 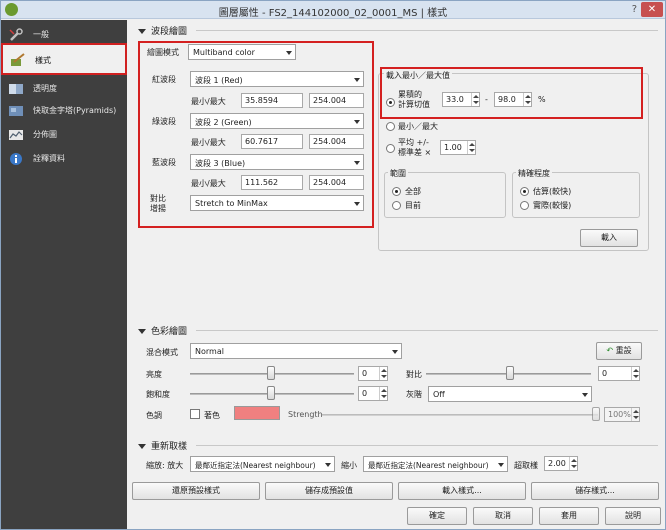 I want to click on load-button: 載入, so click(x=609, y=238).